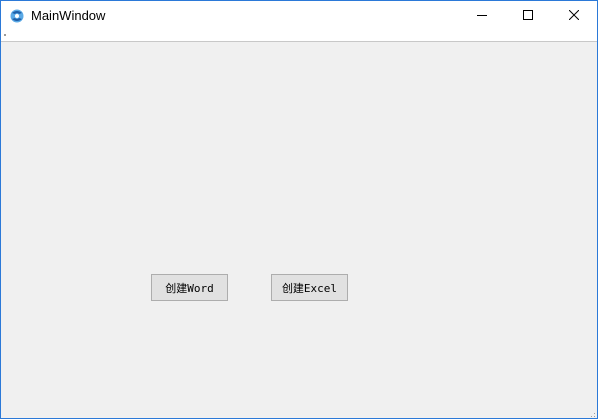 The height and width of the screenshot is (419, 598). I want to click on minimize-button, so click(482, 16).